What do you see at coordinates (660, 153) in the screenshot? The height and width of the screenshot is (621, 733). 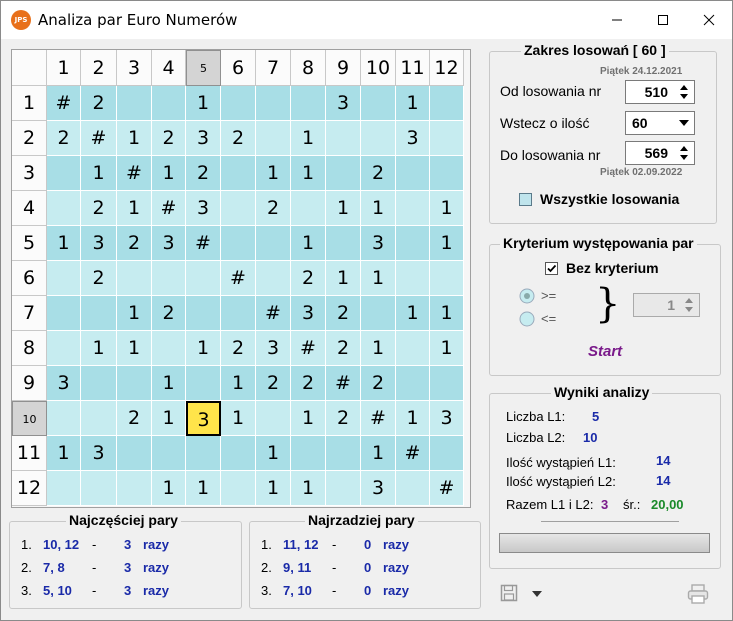 I see `to-spinner: 569` at bounding box center [660, 153].